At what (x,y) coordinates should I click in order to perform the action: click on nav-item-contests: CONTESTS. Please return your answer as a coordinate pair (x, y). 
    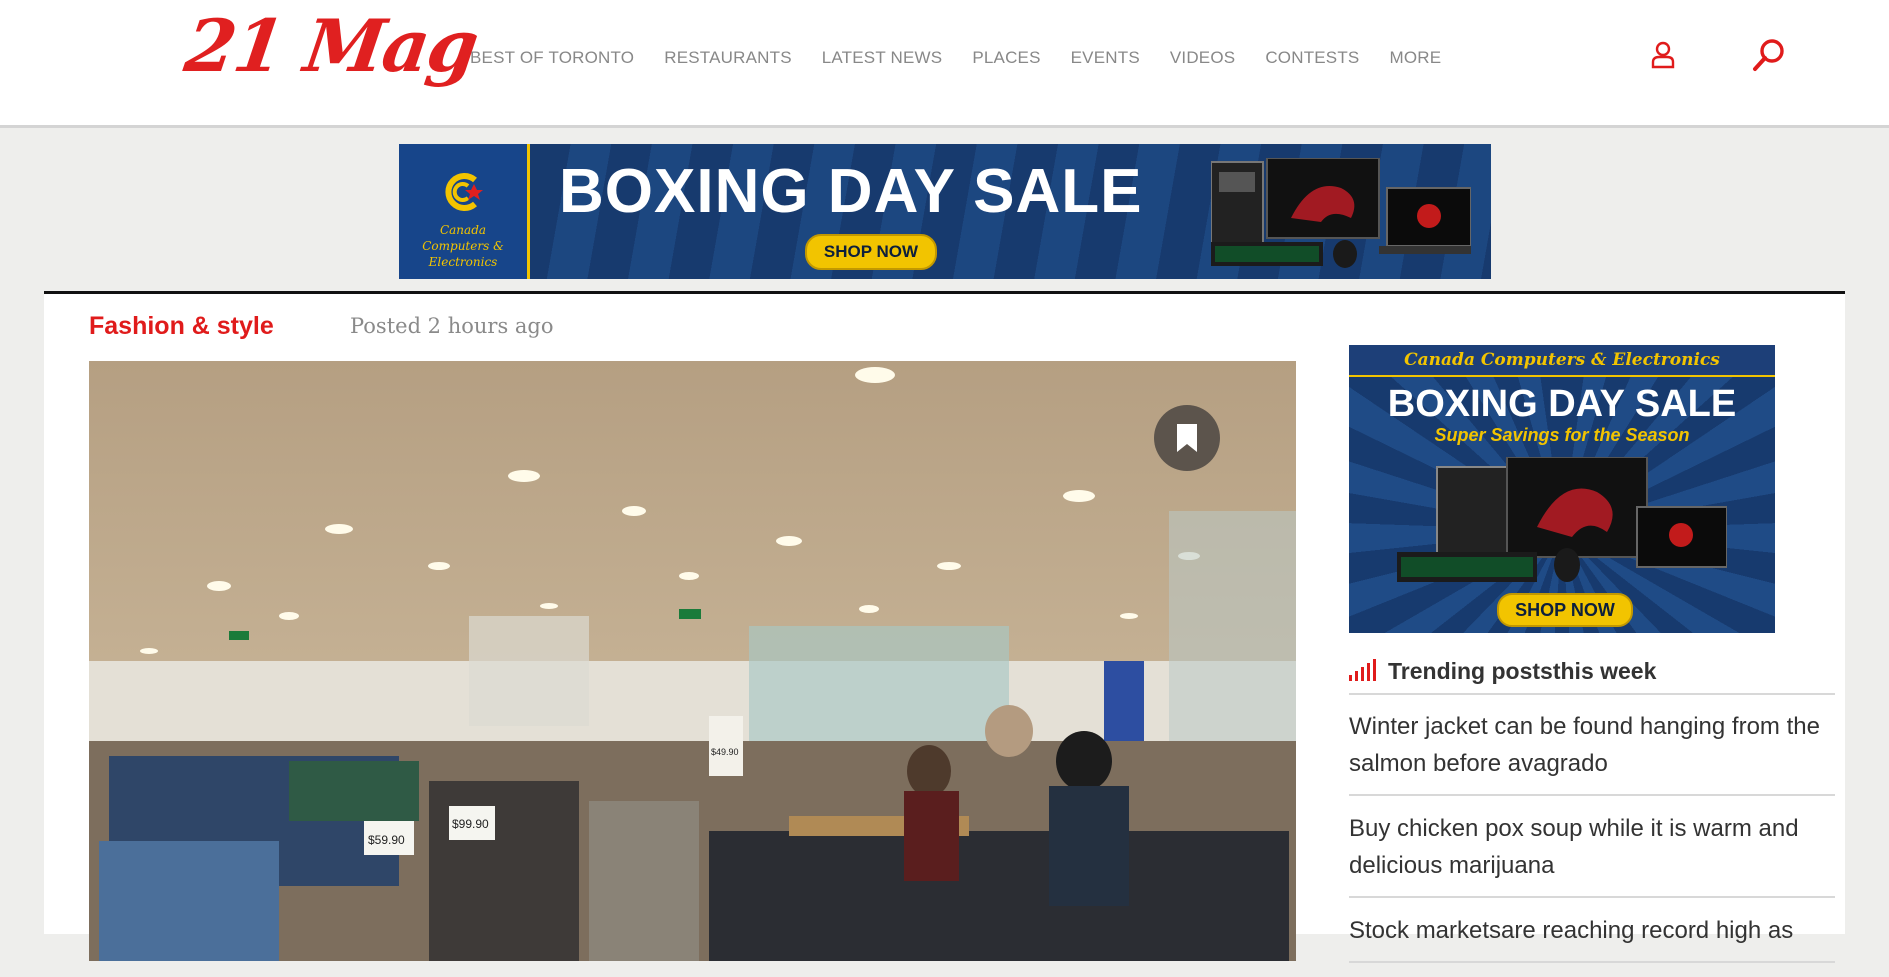
    Looking at the image, I should click on (1312, 58).